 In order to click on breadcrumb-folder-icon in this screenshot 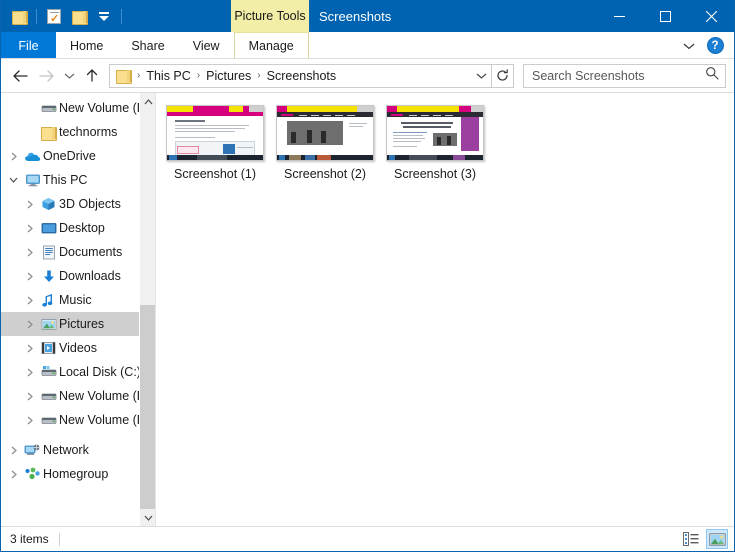, I will do `click(124, 76)`.